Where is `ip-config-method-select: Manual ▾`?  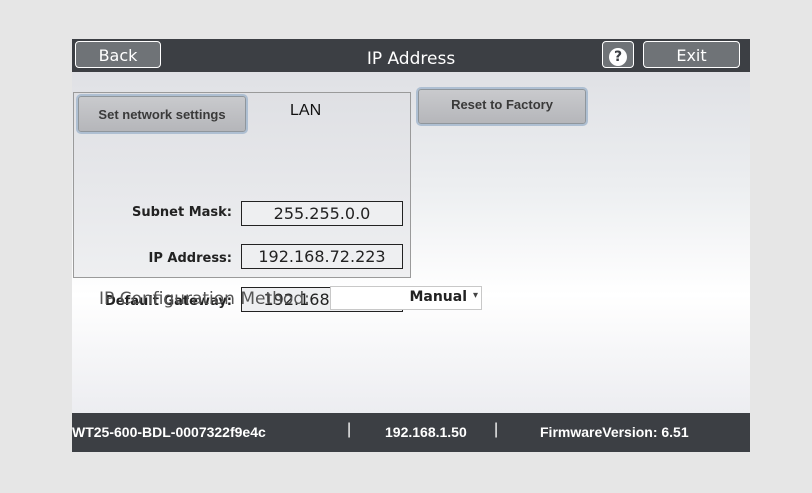
ip-config-method-select: Manual ▾ is located at coordinates (406, 298).